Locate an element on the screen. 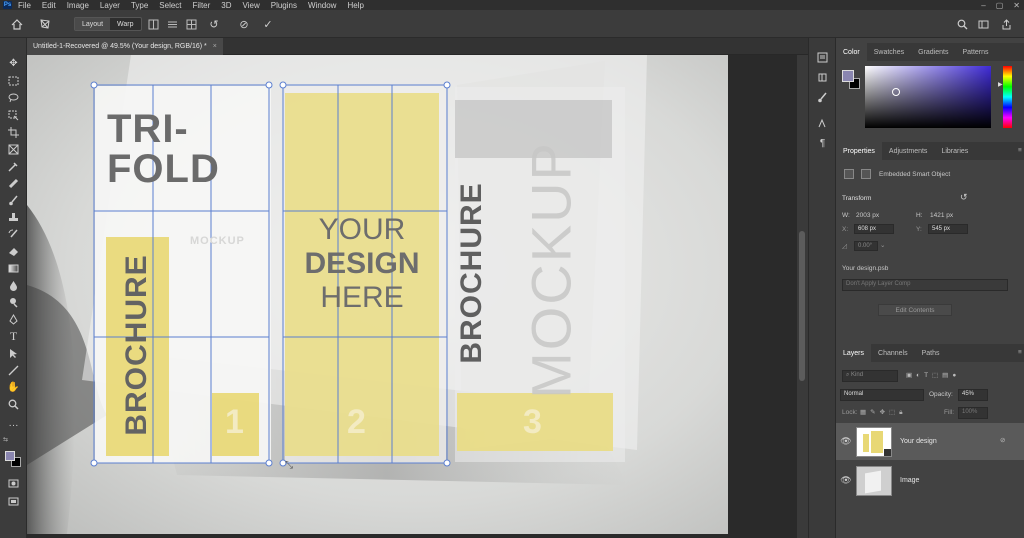  close-tab-icon: × is located at coordinates (215, 46).